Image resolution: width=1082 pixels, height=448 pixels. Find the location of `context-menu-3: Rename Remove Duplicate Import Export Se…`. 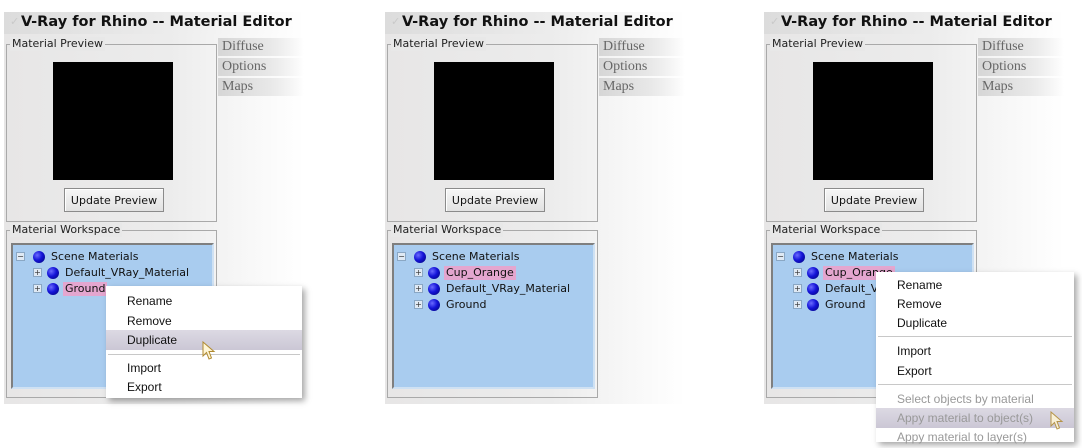

context-menu-3: Rename Remove Duplicate Import Export Se… is located at coordinates (975, 358).